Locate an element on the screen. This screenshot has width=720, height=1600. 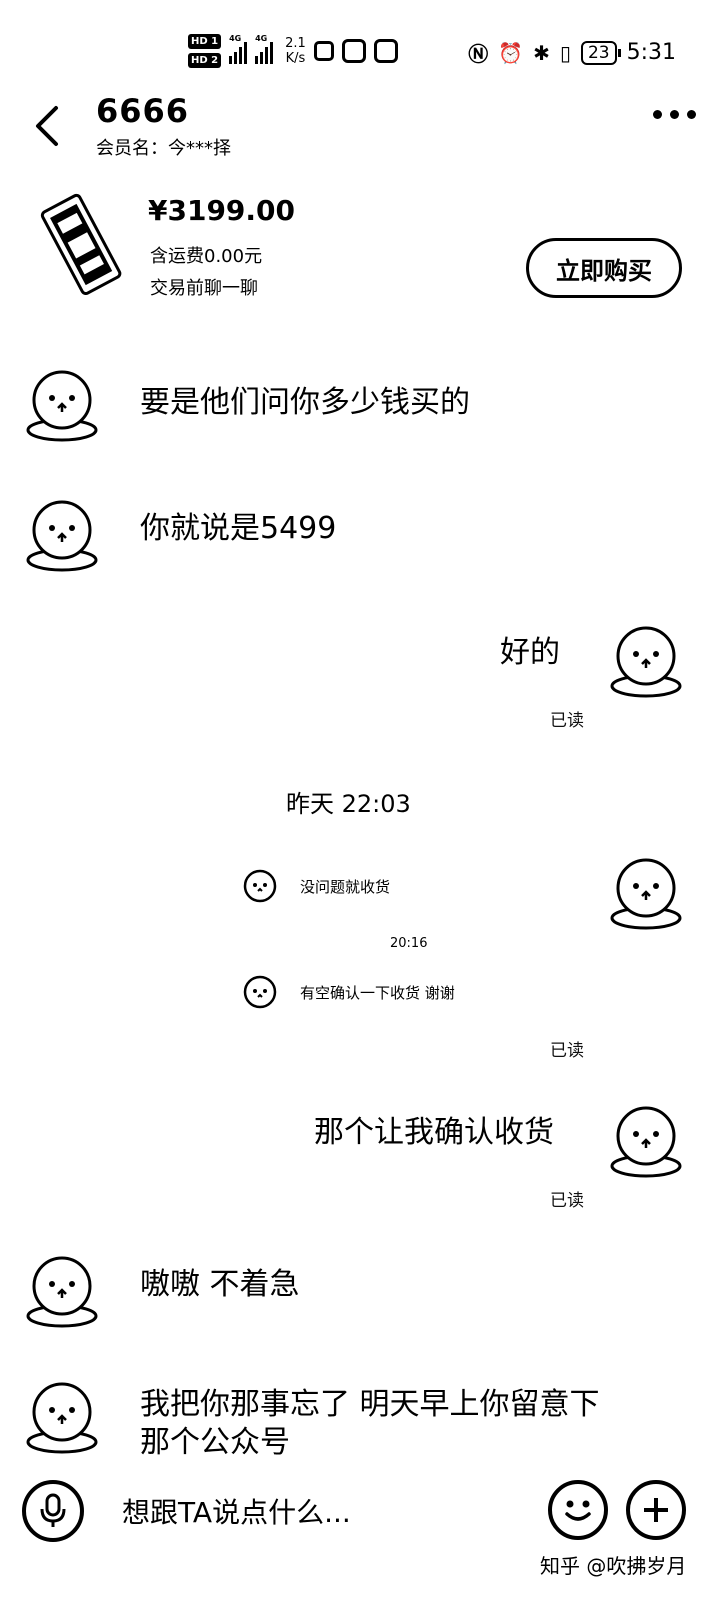
microphone-icon is located at coordinates (53, 1510).